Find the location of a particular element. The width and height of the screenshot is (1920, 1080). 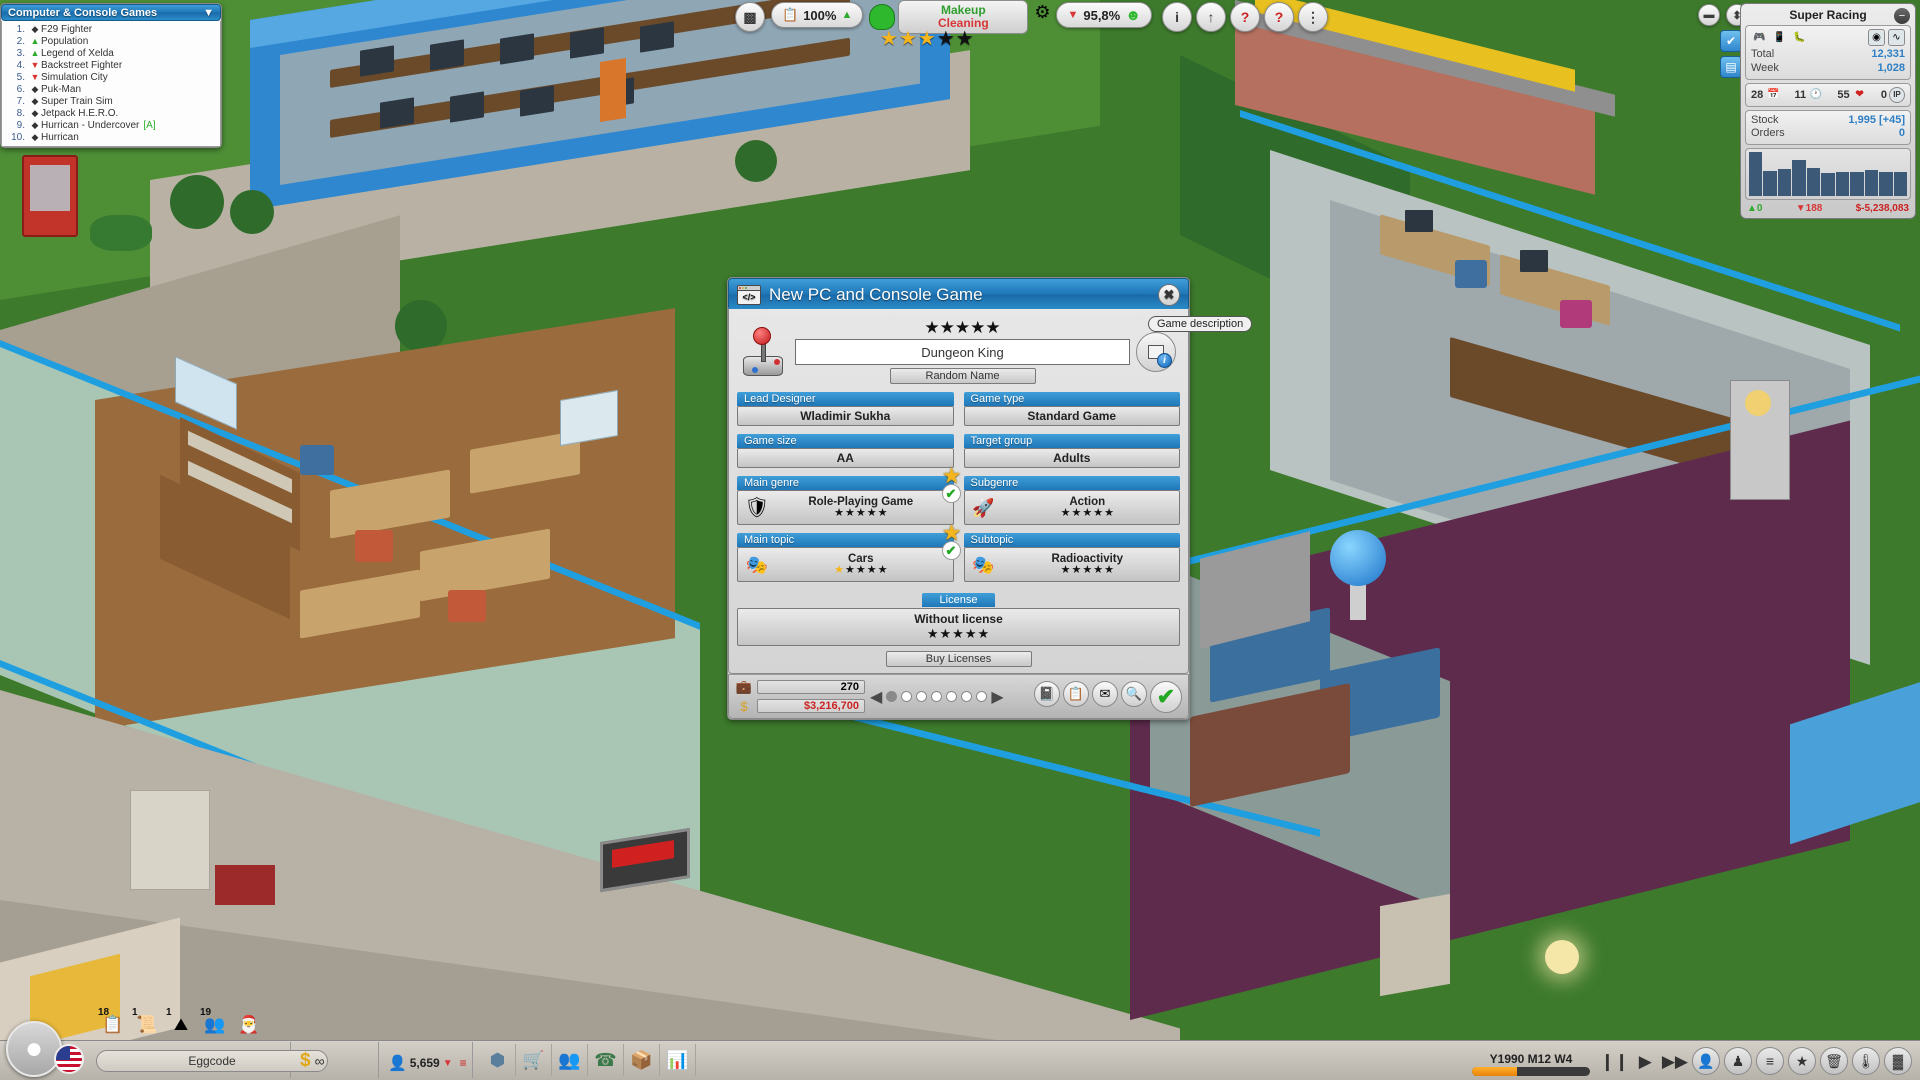

random-name-button: Random Name is located at coordinates (962, 376).